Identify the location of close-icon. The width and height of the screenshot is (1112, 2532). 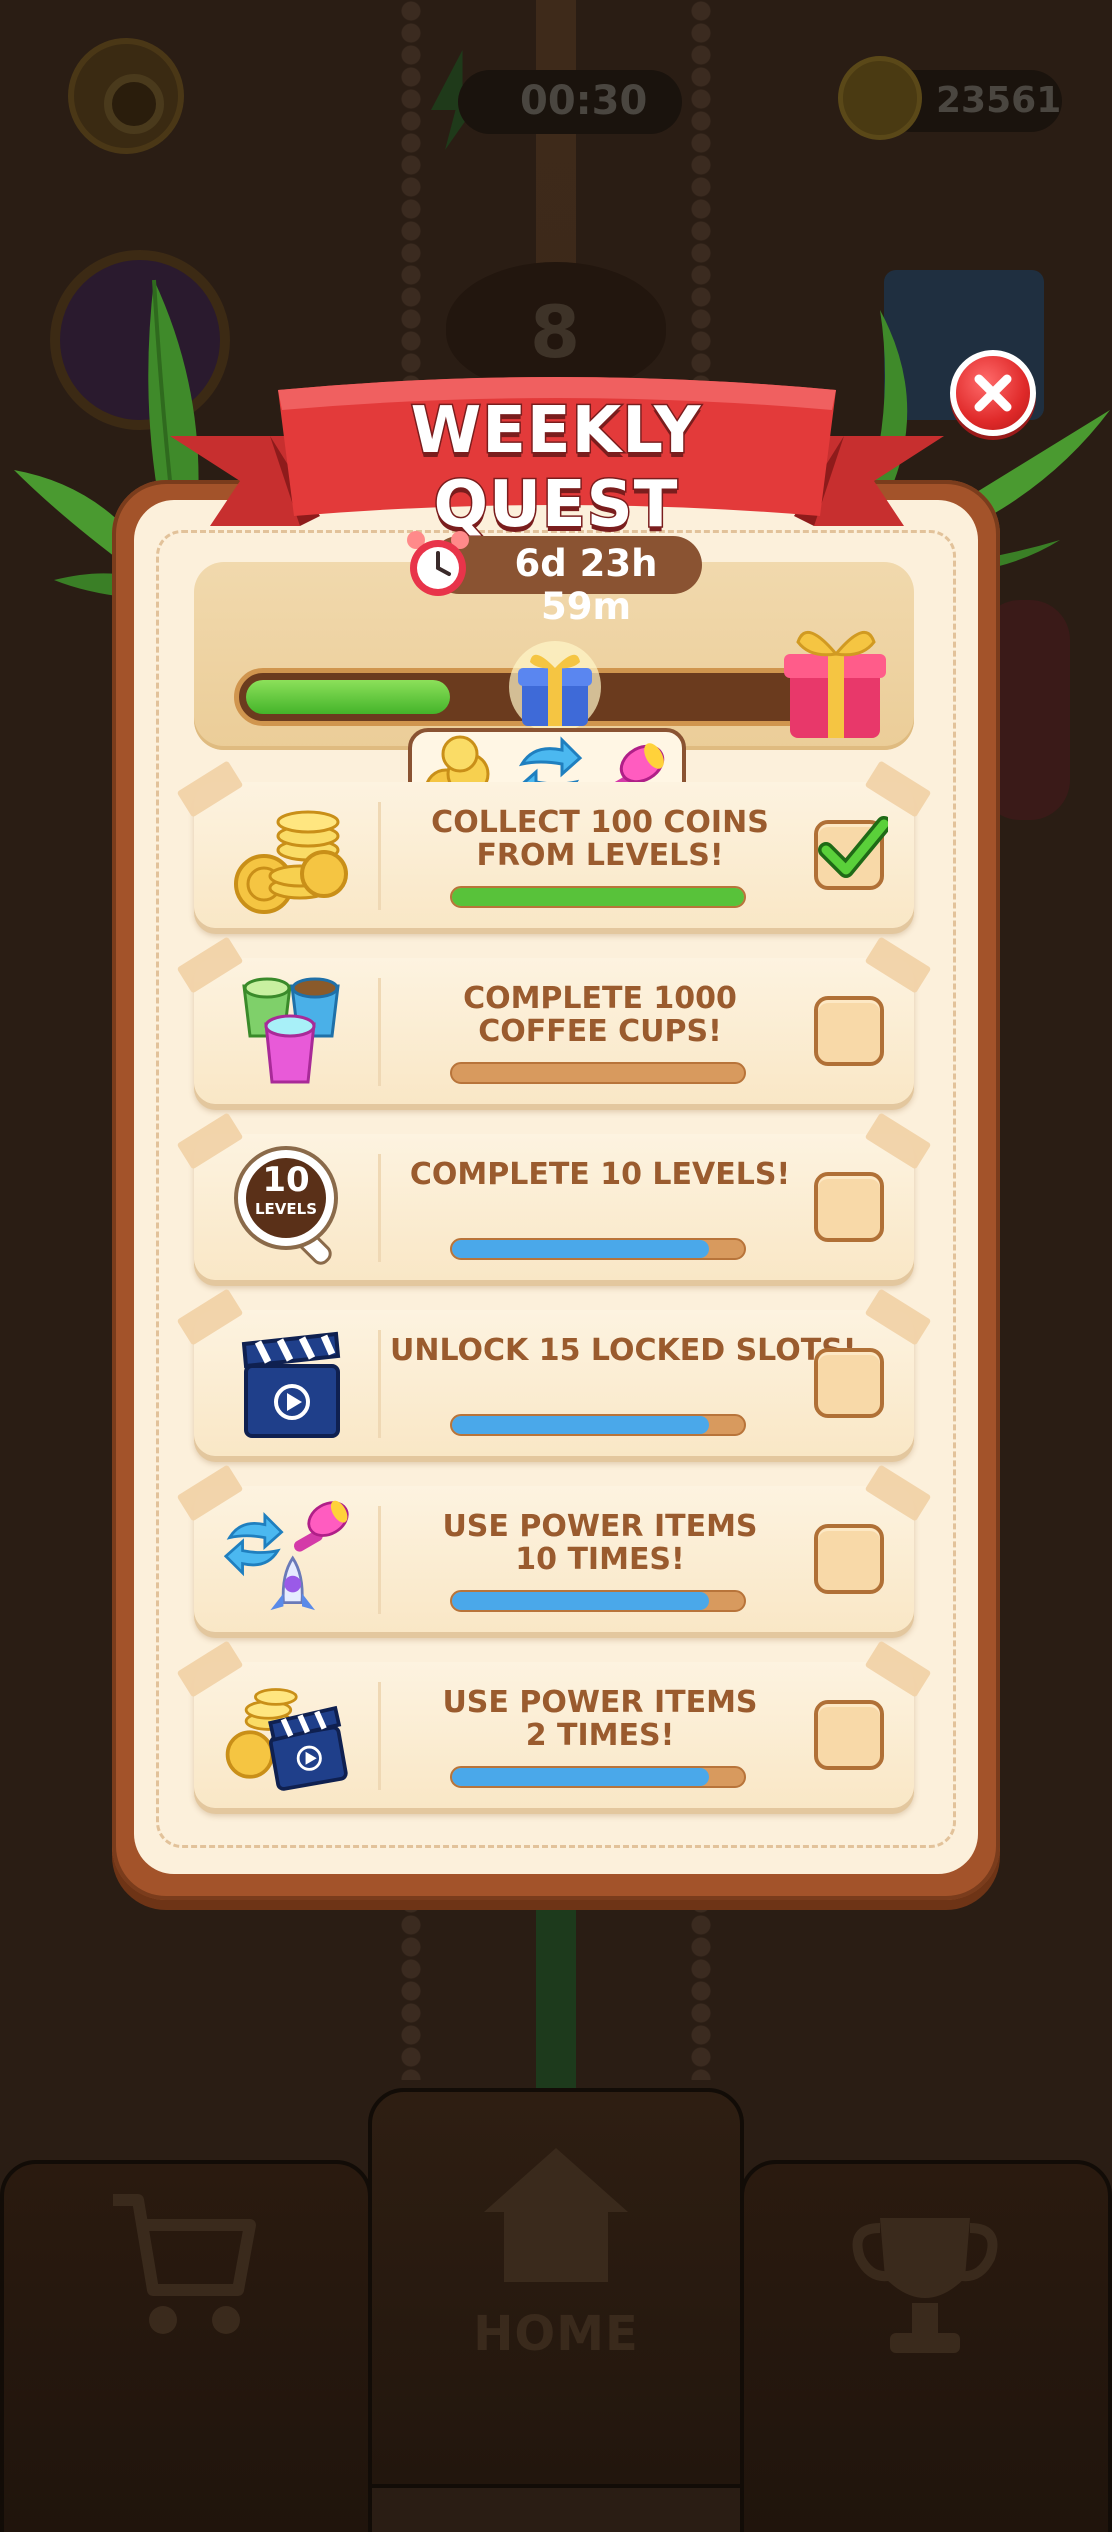
(993, 393).